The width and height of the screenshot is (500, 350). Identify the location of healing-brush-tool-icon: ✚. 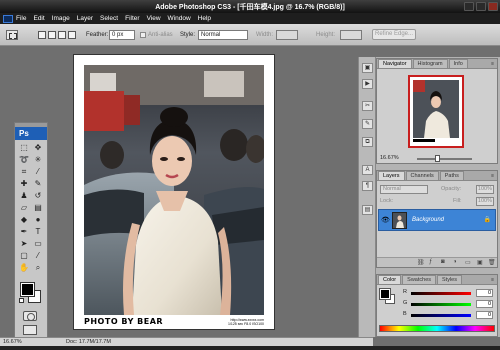
(24, 183).